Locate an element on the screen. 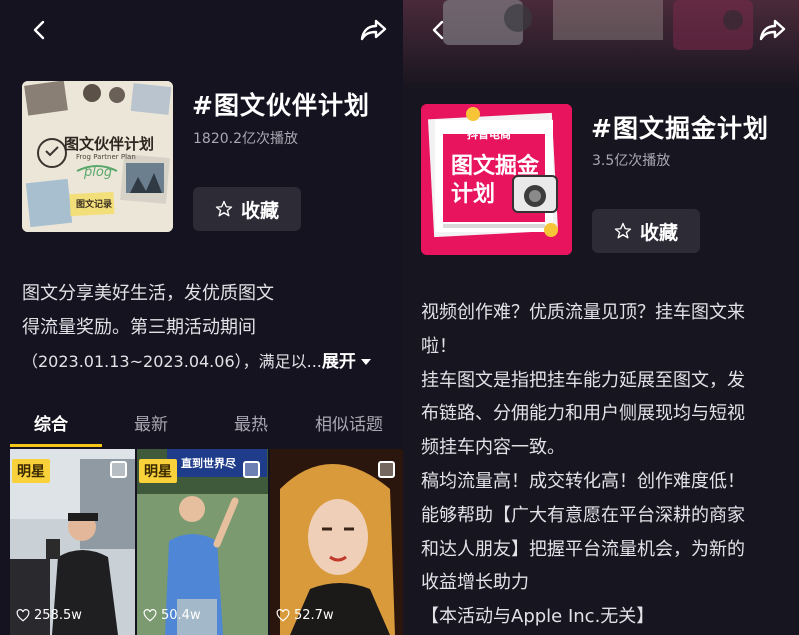  expand-button: 展开 is located at coordinates (346, 362).